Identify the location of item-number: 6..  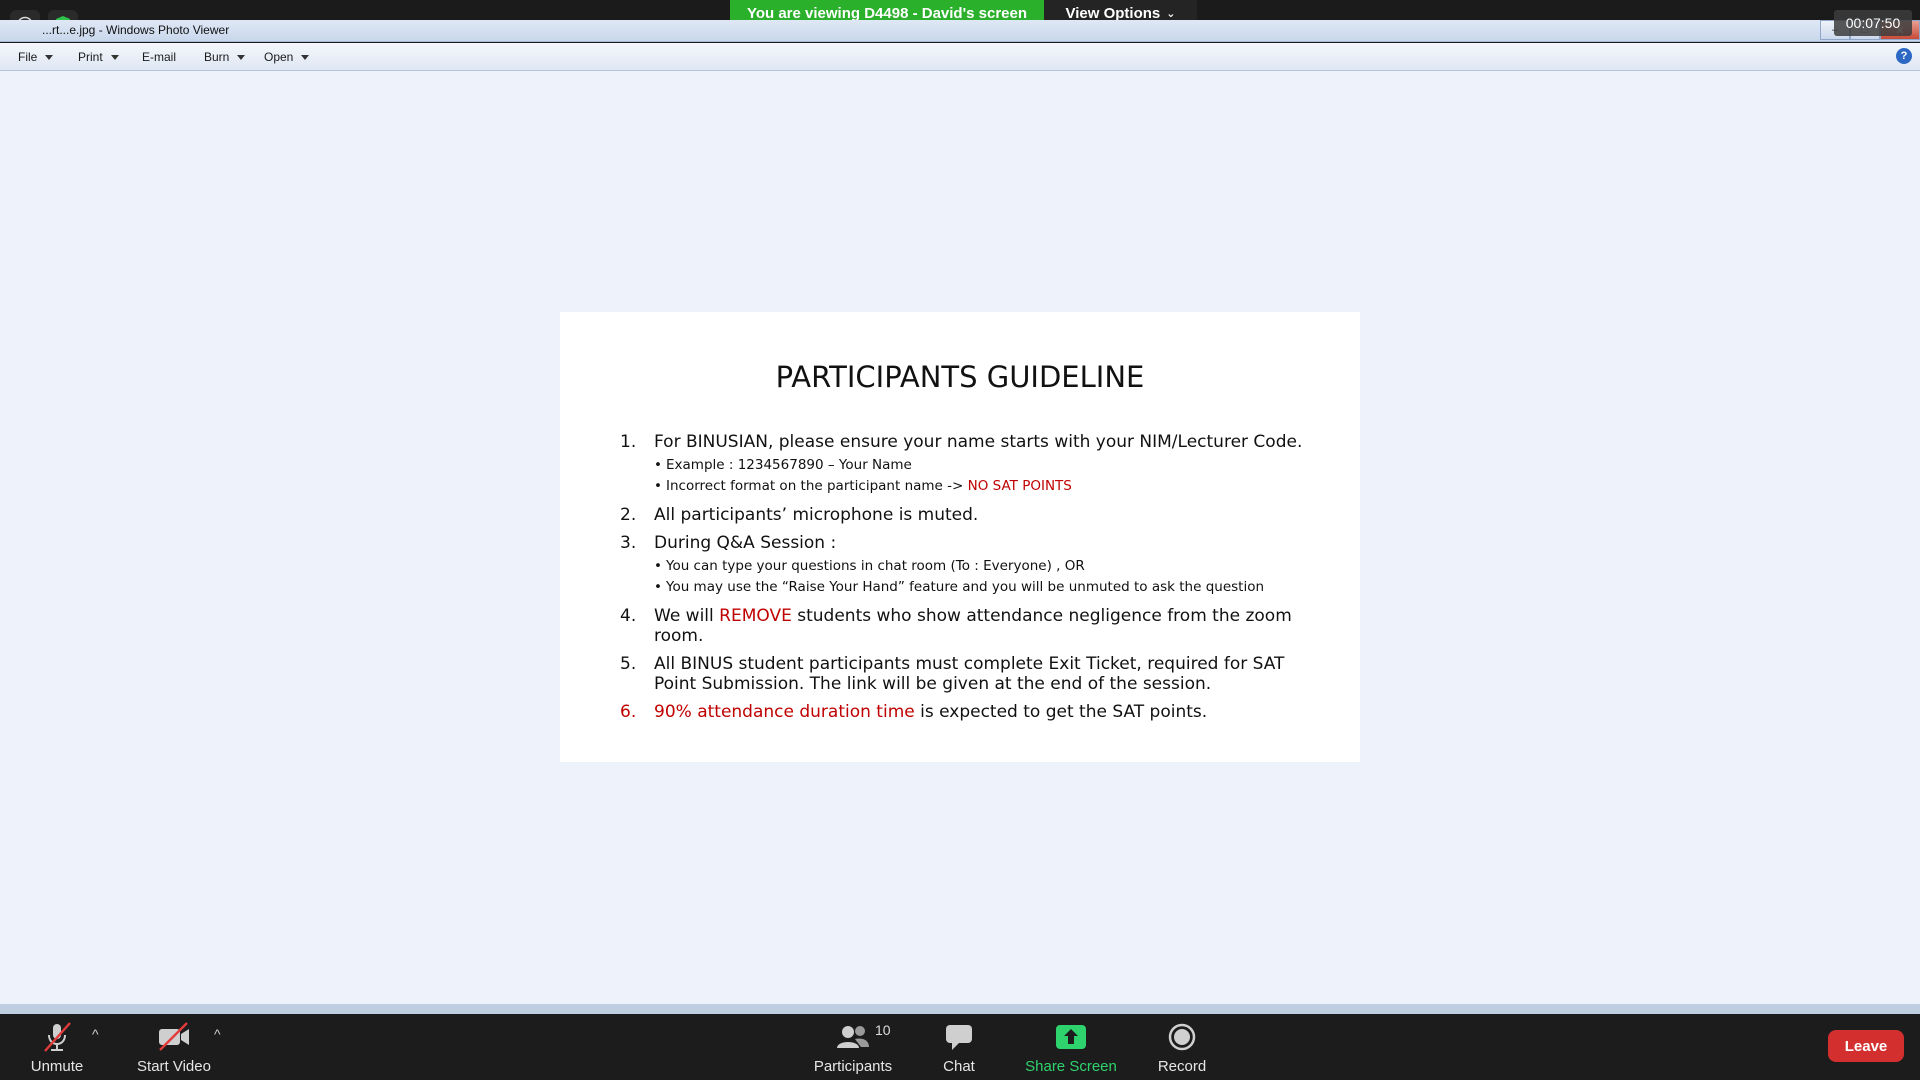
(628, 712).